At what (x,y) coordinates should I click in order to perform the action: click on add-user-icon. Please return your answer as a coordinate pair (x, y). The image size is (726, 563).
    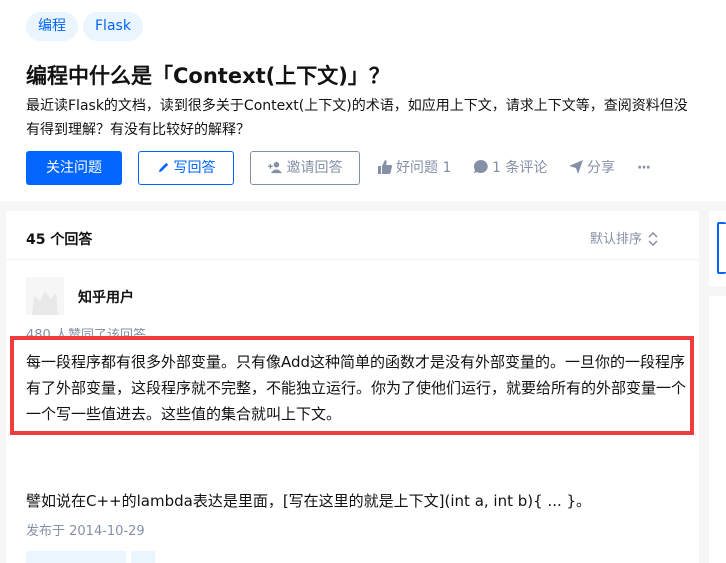
    Looking at the image, I should click on (274, 167).